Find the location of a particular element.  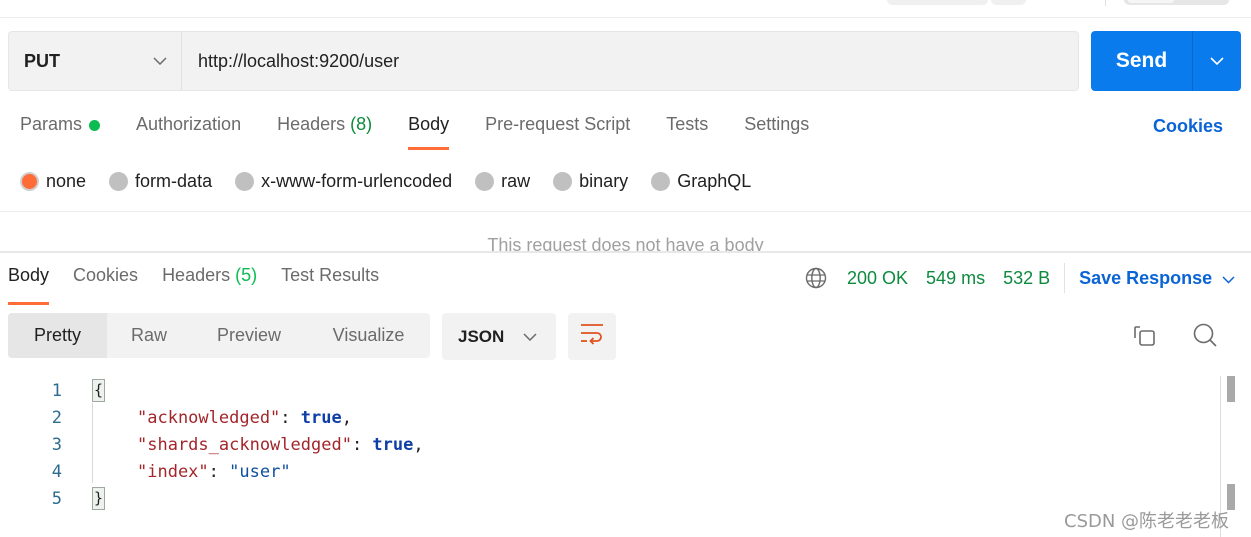

code-line: 1 { is located at coordinates (610, 390).